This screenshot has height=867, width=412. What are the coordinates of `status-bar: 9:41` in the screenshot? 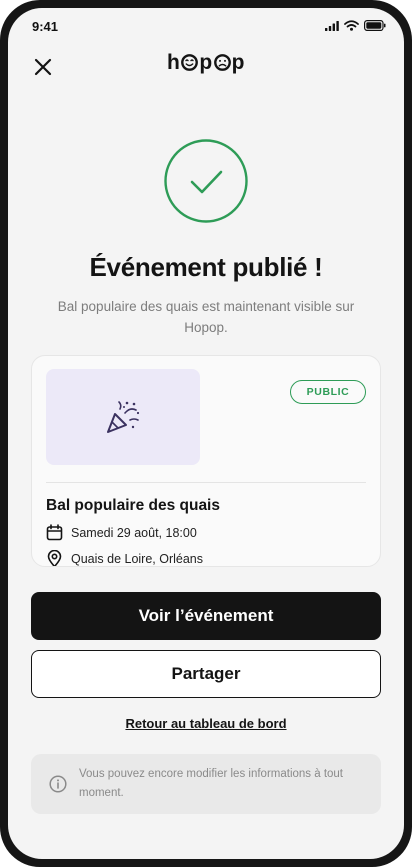 It's located at (206, 26).